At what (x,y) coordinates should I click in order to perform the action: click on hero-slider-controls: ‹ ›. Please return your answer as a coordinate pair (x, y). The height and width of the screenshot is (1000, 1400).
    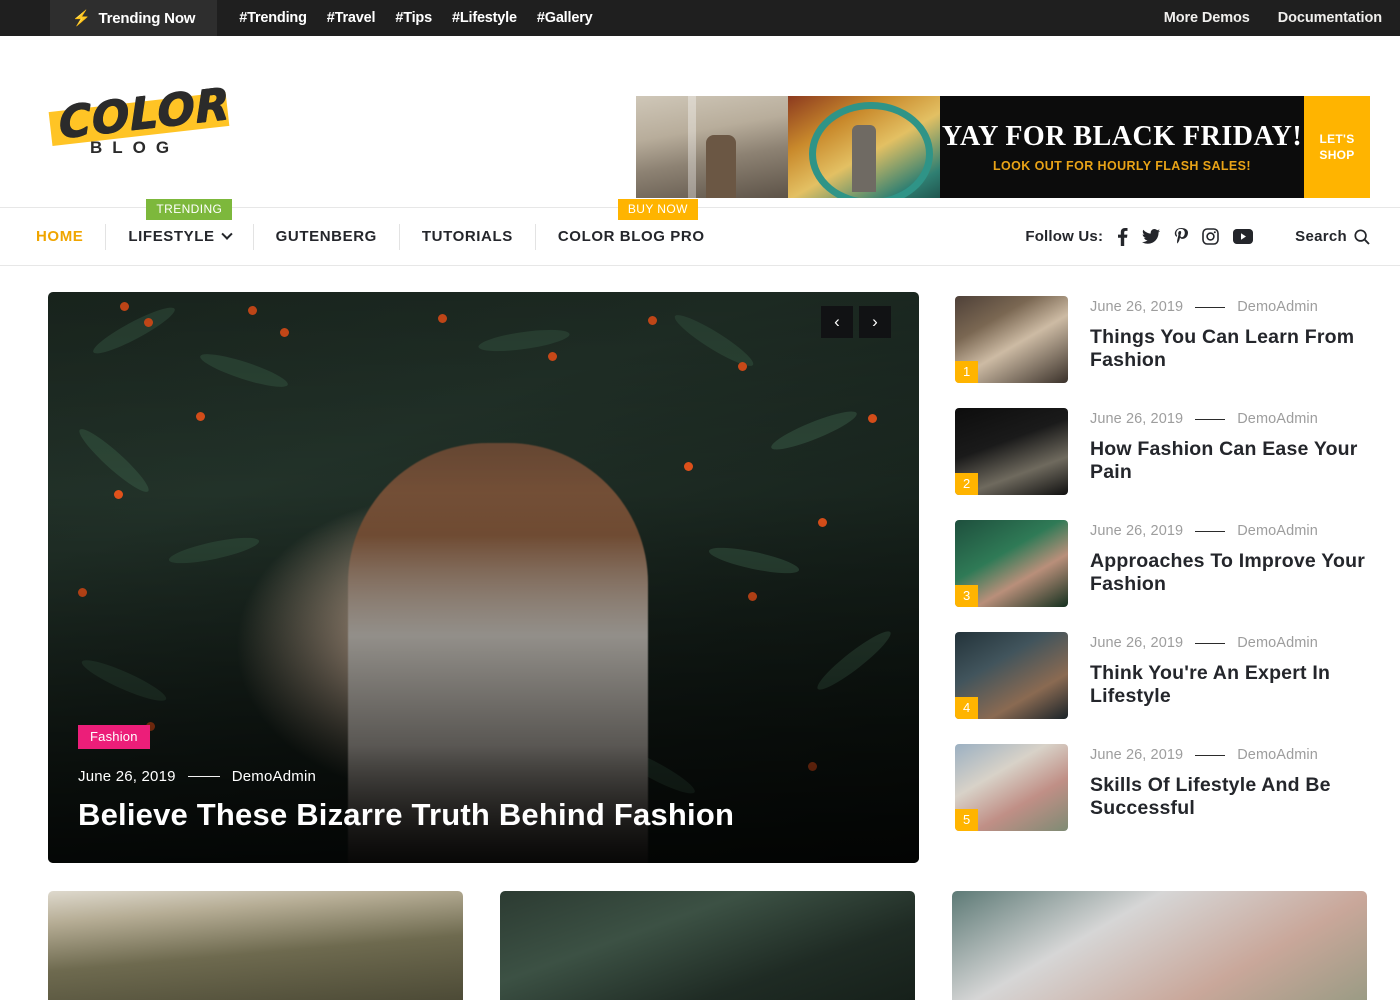
    Looking at the image, I should click on (856, 322).